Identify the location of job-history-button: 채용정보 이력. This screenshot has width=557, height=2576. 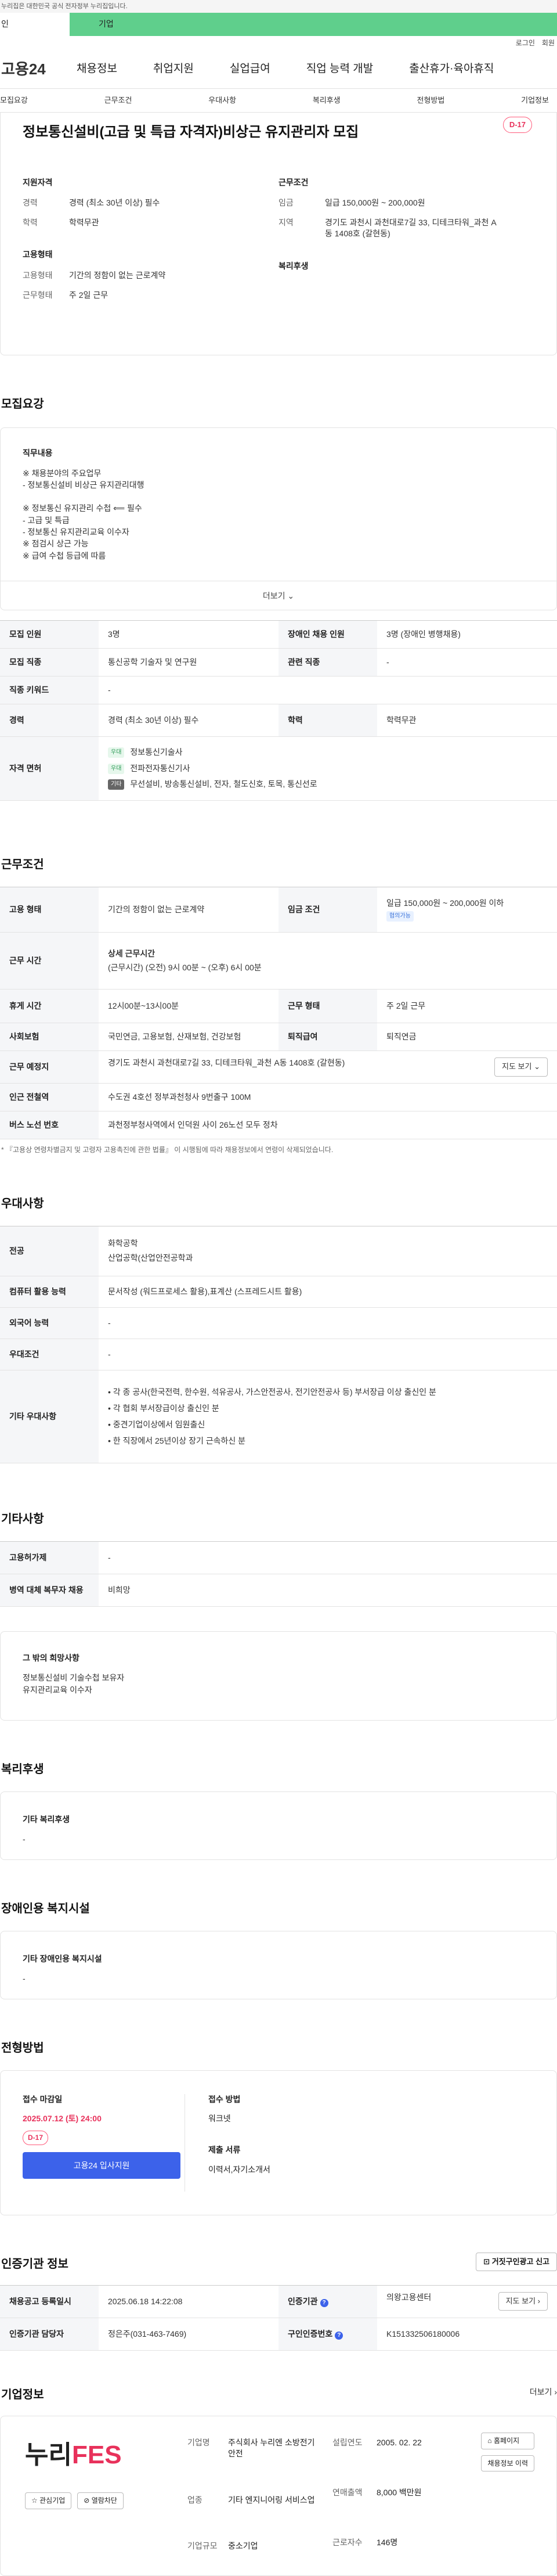
(507, 2463).